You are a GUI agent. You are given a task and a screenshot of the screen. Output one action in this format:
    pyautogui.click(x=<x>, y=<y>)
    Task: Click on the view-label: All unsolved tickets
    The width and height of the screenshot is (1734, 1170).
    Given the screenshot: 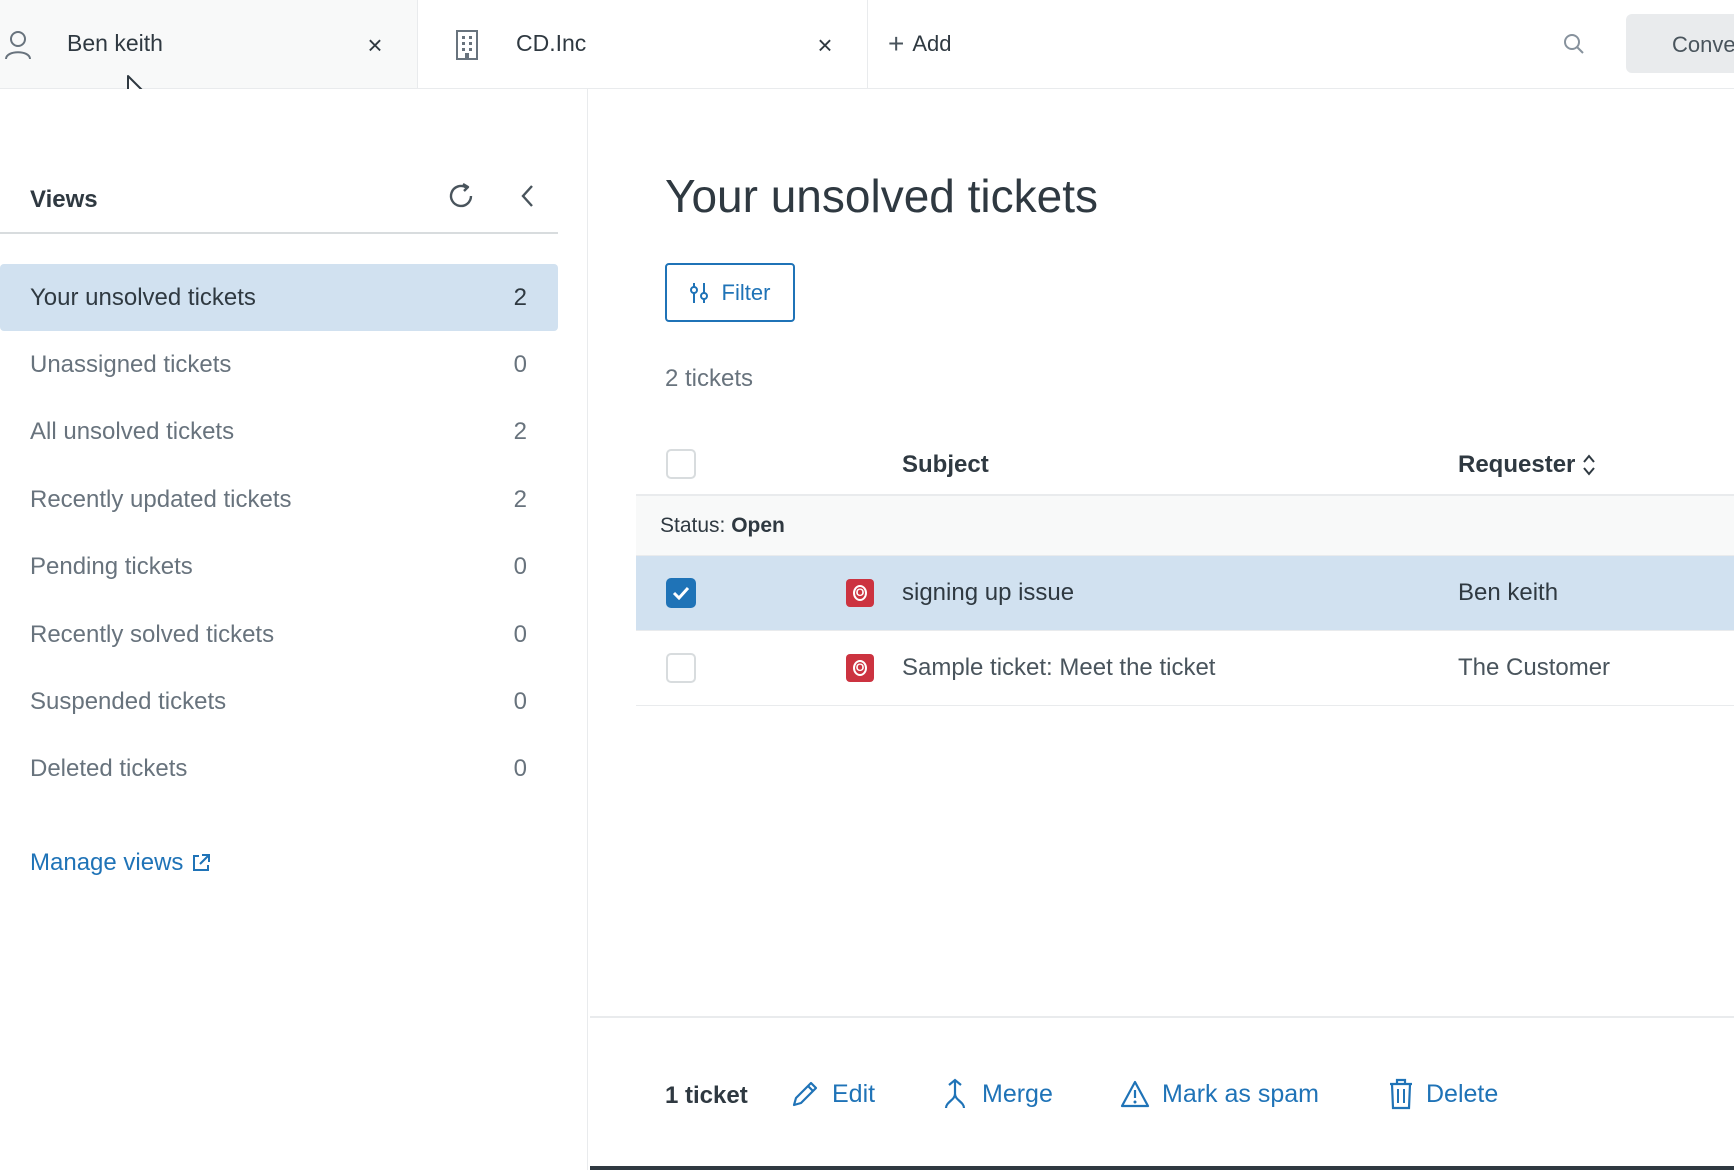 What is the action you would take?
    pyautogui.click(x=132, y=432)
    